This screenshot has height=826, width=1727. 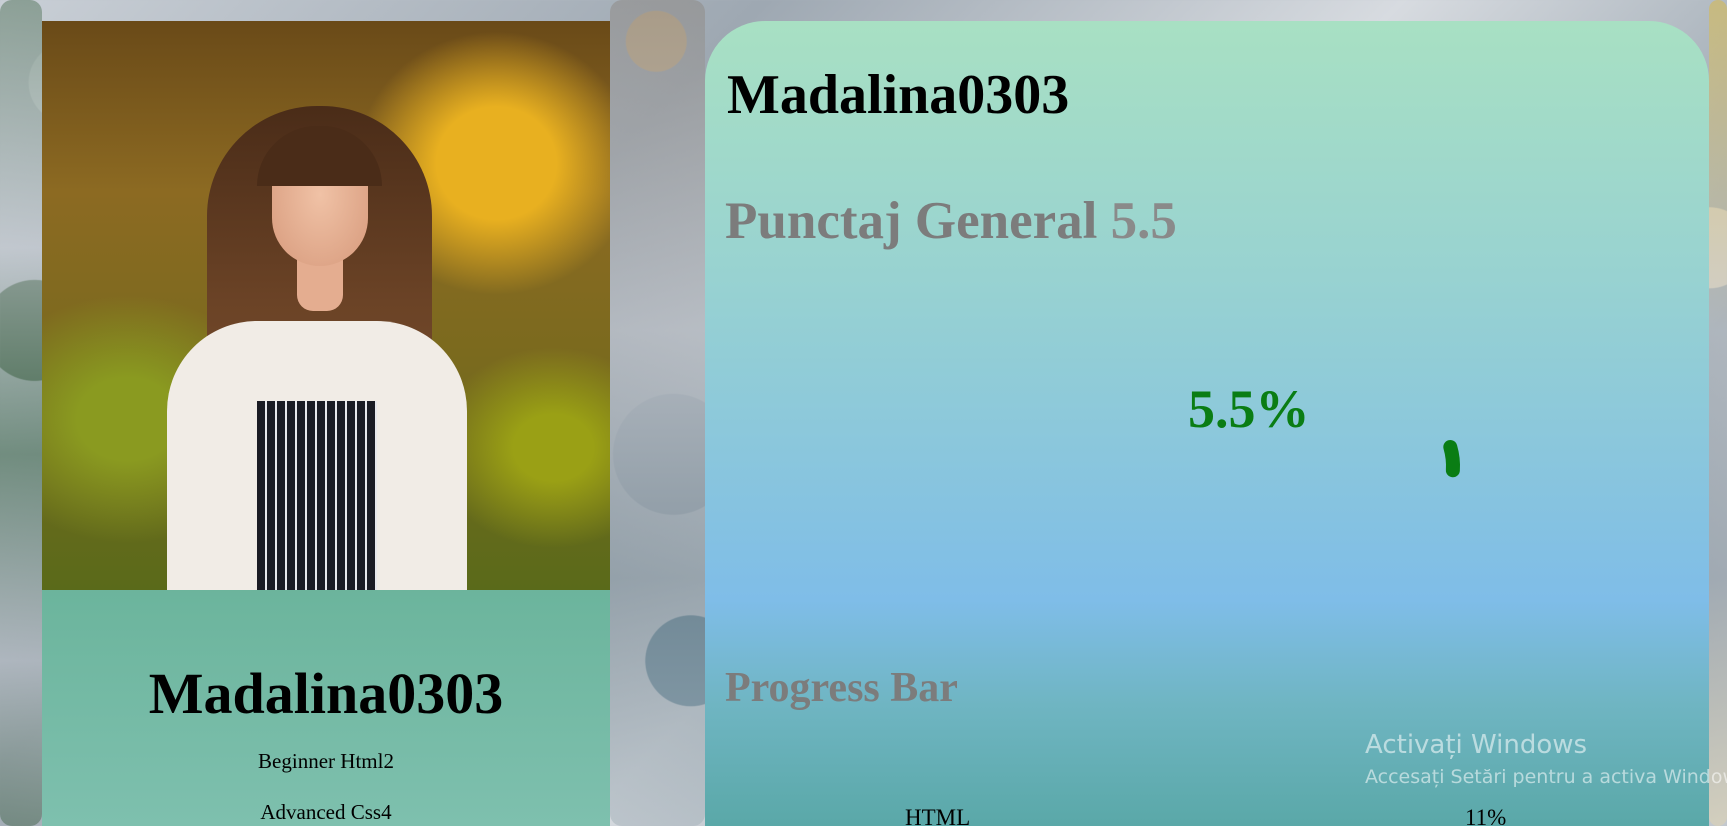 I want to click on skill-progress-value: 11%, so click(x=1486, y=815).